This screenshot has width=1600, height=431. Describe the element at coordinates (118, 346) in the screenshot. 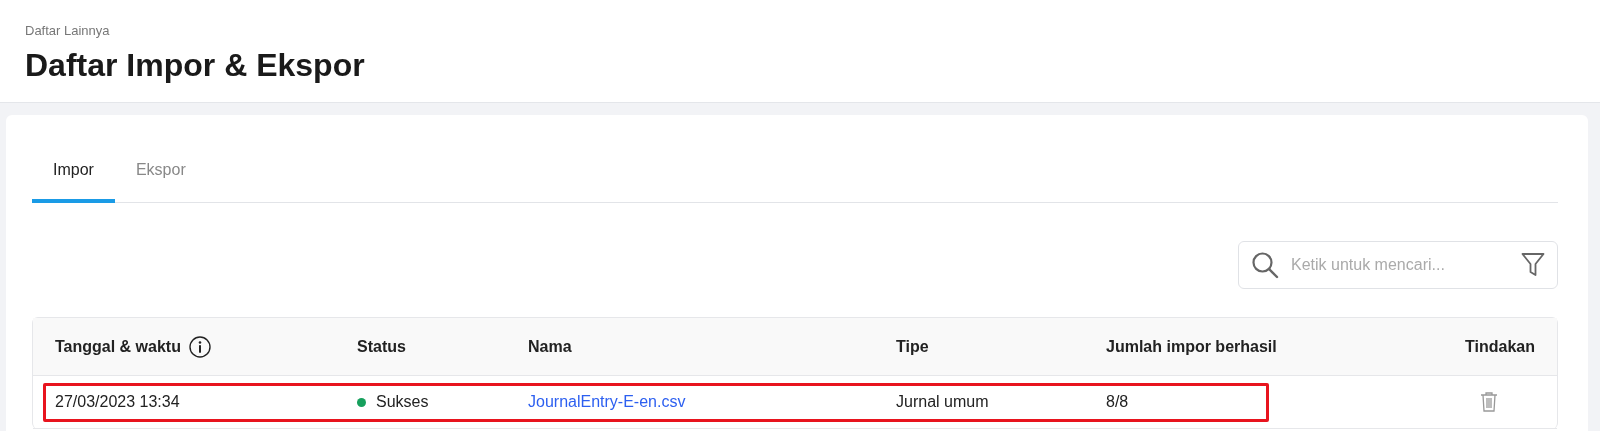

I see `column-header: Tanggal & waktu` at that location.